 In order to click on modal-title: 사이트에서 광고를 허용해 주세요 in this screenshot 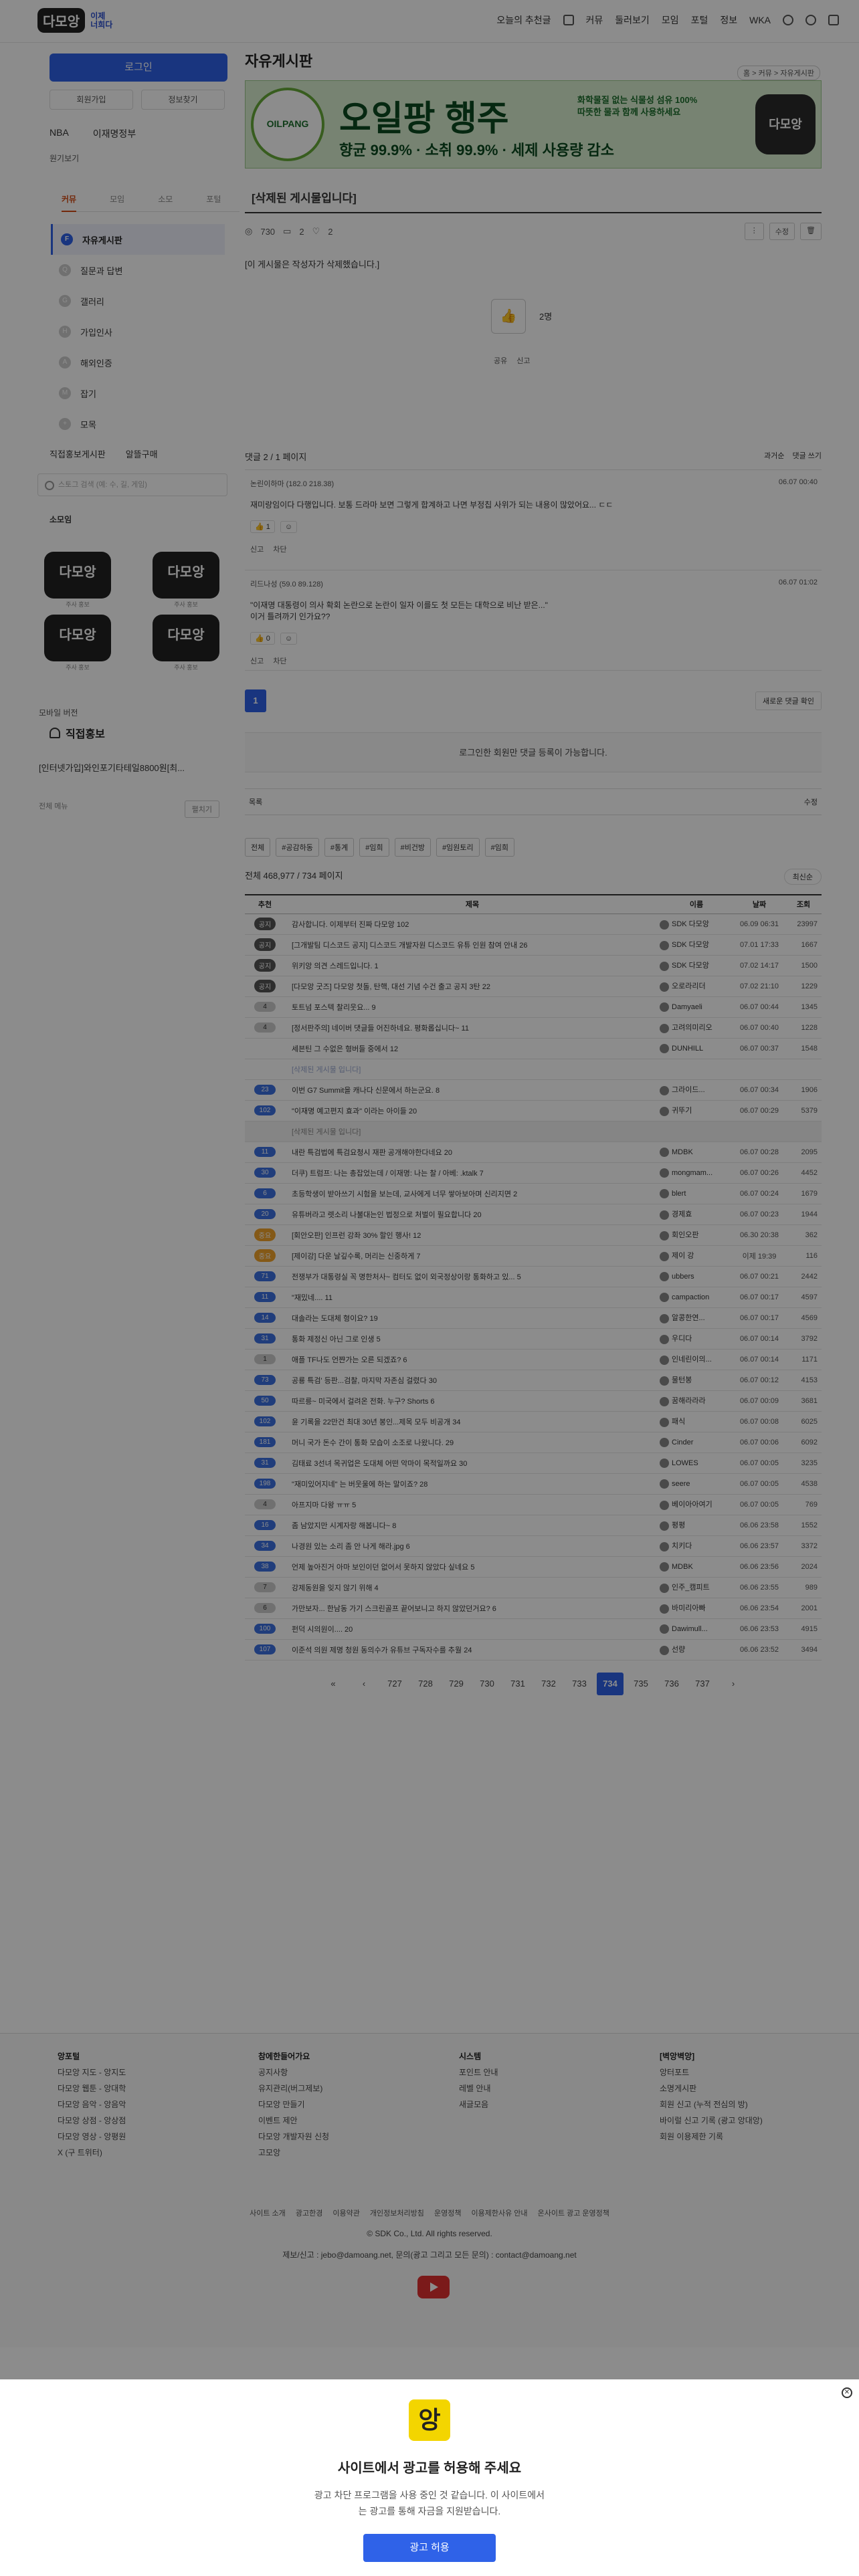, I will do `click(429, 2469)`.